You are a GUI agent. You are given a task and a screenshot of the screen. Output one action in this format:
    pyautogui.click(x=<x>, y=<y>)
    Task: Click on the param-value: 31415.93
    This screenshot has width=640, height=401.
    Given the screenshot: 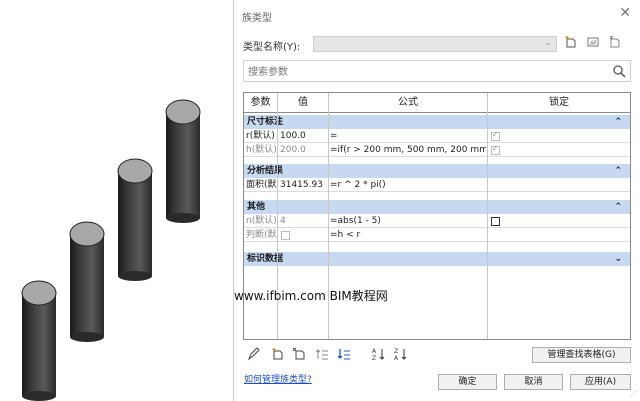 What is the action you would take?
    pyautogui.click(x=301, y=185)
    